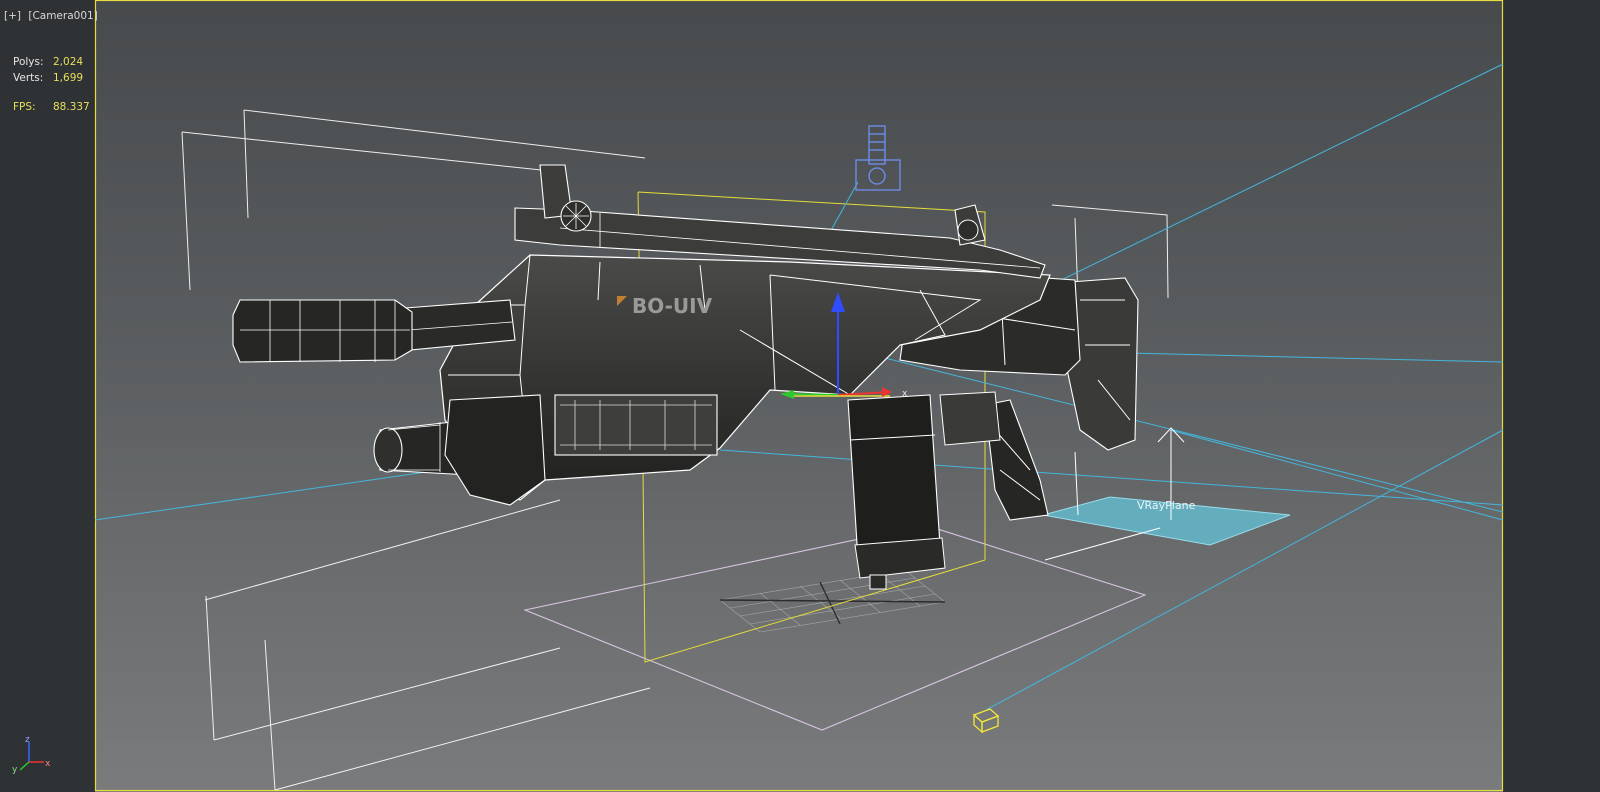 The height and width of the screenshot is (792, 1600). I want to click on stat-polys-value: 2,024, so click(68, 62).